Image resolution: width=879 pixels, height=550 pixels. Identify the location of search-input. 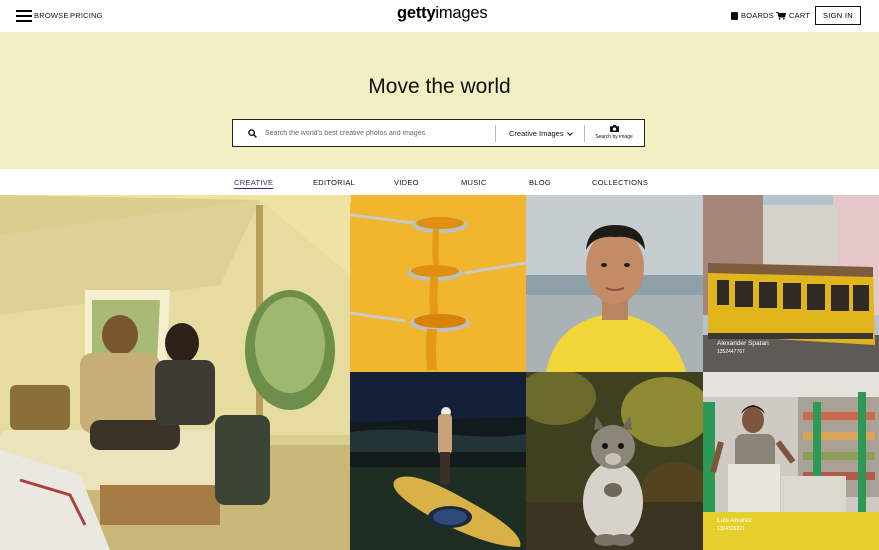
(377, 133).